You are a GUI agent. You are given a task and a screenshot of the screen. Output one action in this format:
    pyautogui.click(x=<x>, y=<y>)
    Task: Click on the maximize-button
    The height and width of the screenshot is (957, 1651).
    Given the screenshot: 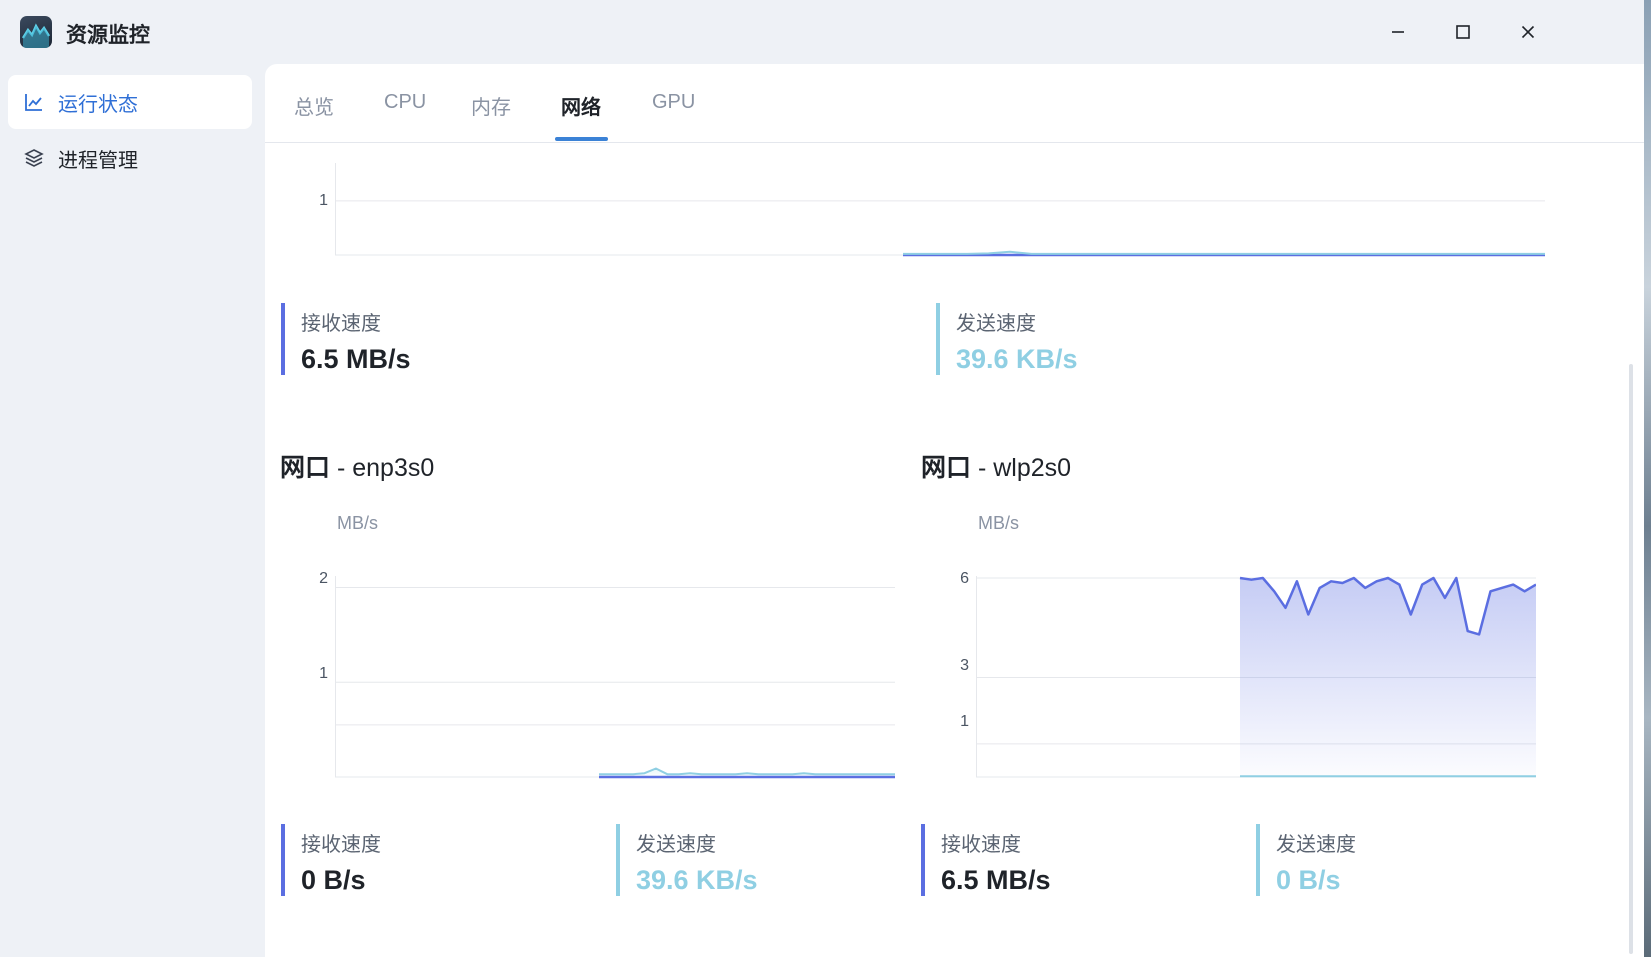 What is the action you would take?
    pyautogui.click(x=1463, y=32)
    